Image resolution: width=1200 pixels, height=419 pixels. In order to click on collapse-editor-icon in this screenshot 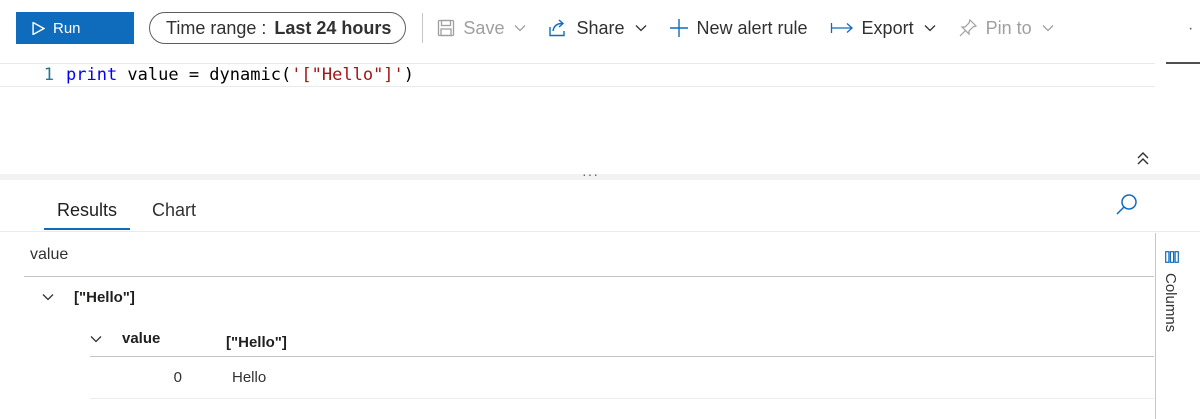, I will do `click(1143, 158)`.